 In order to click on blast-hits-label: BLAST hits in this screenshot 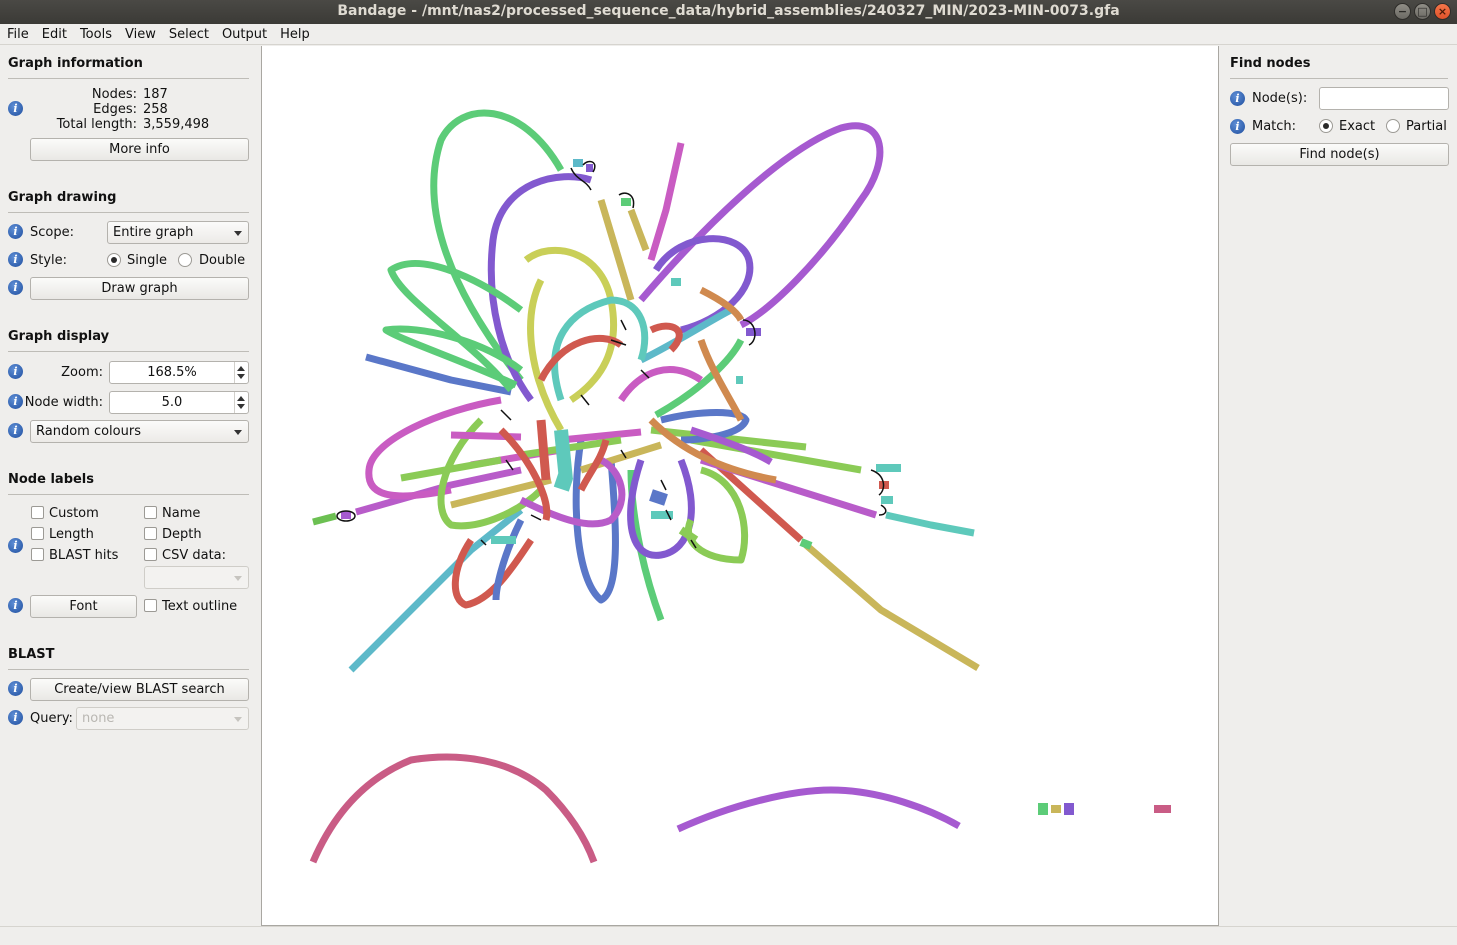, I will do `click(83, 555)`.